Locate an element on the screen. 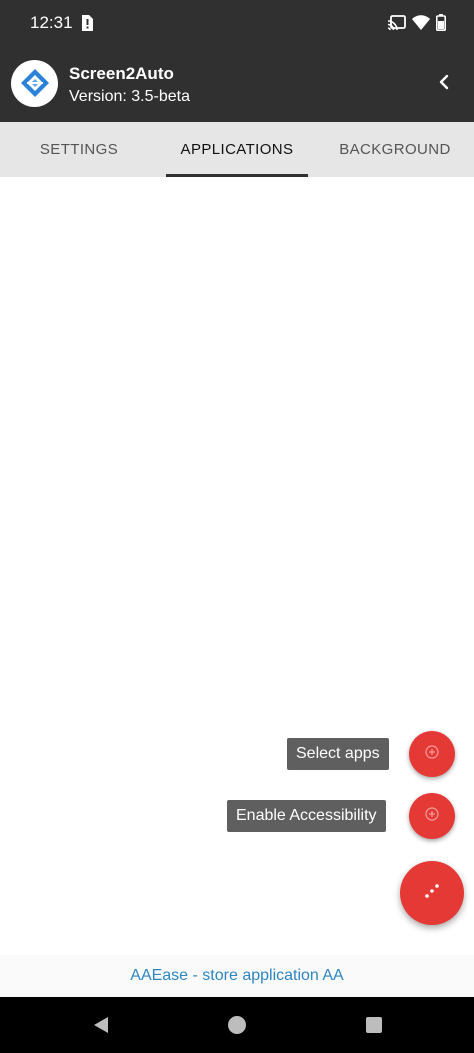  status-icons is located at coordinates (416, 25).